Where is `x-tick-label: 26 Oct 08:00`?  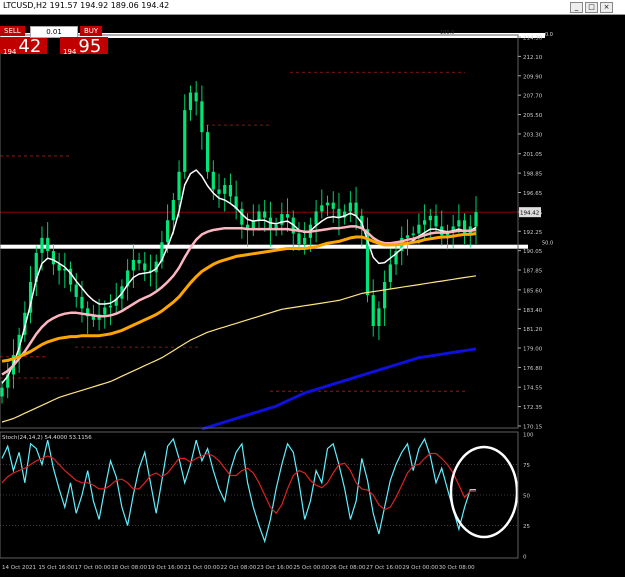
x-tick-label: 26 Oct 08:00 is located at coordinates (348, 568).